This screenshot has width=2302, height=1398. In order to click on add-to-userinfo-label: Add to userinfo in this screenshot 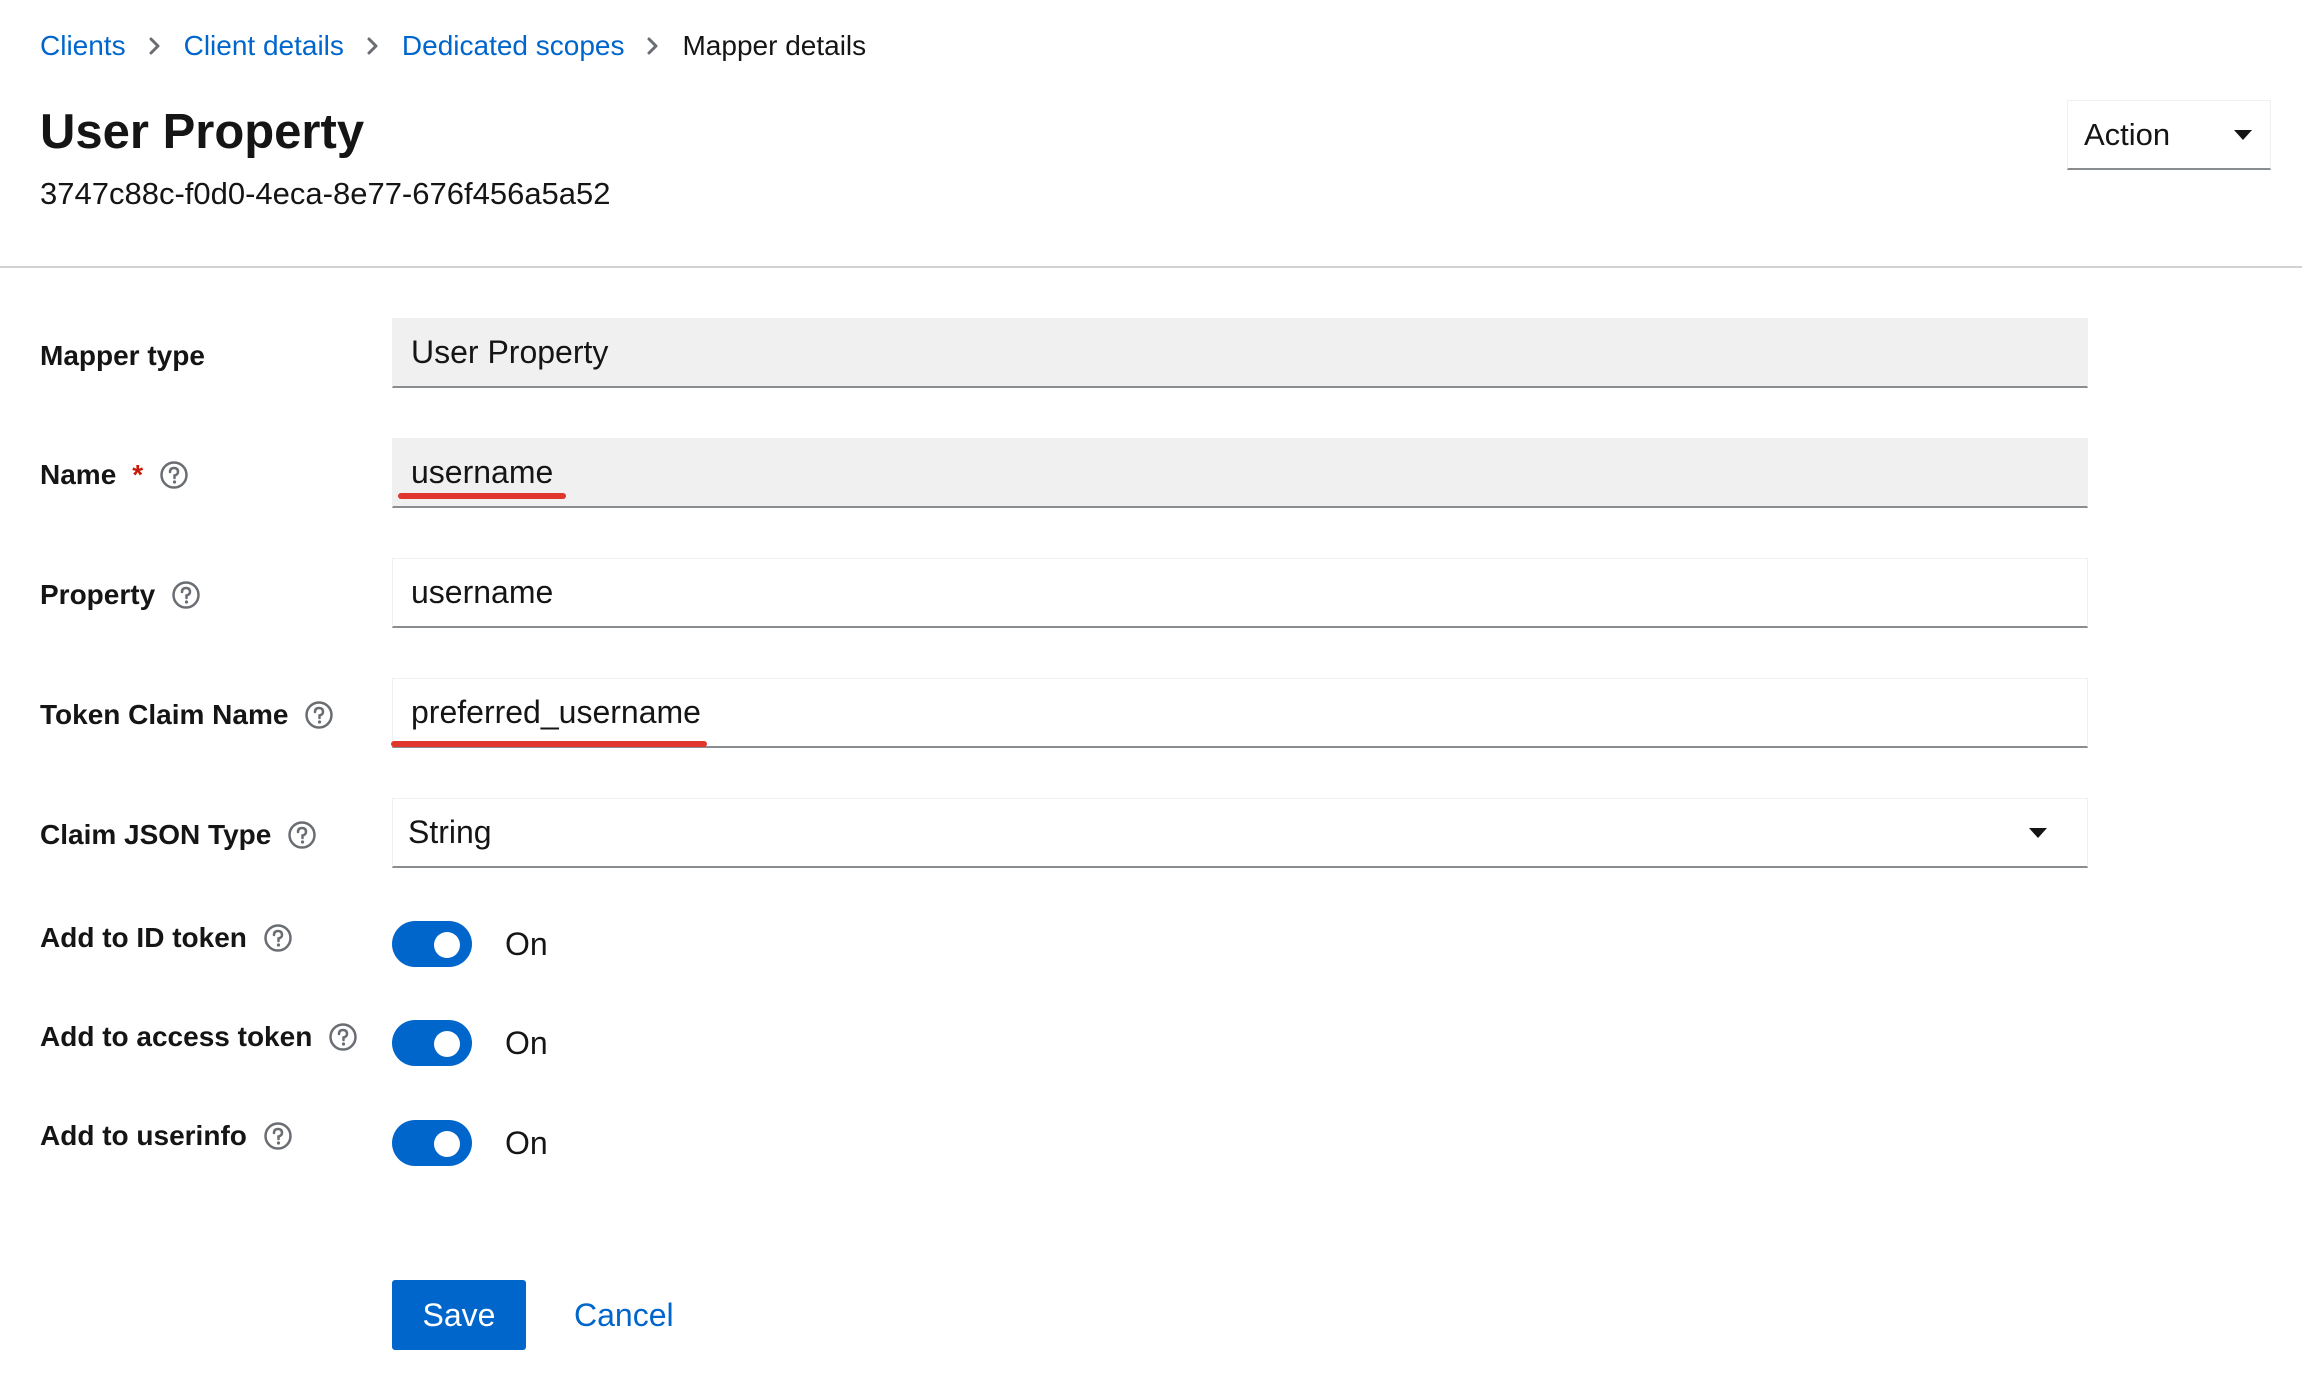, I will do `click(166, 1136)`.